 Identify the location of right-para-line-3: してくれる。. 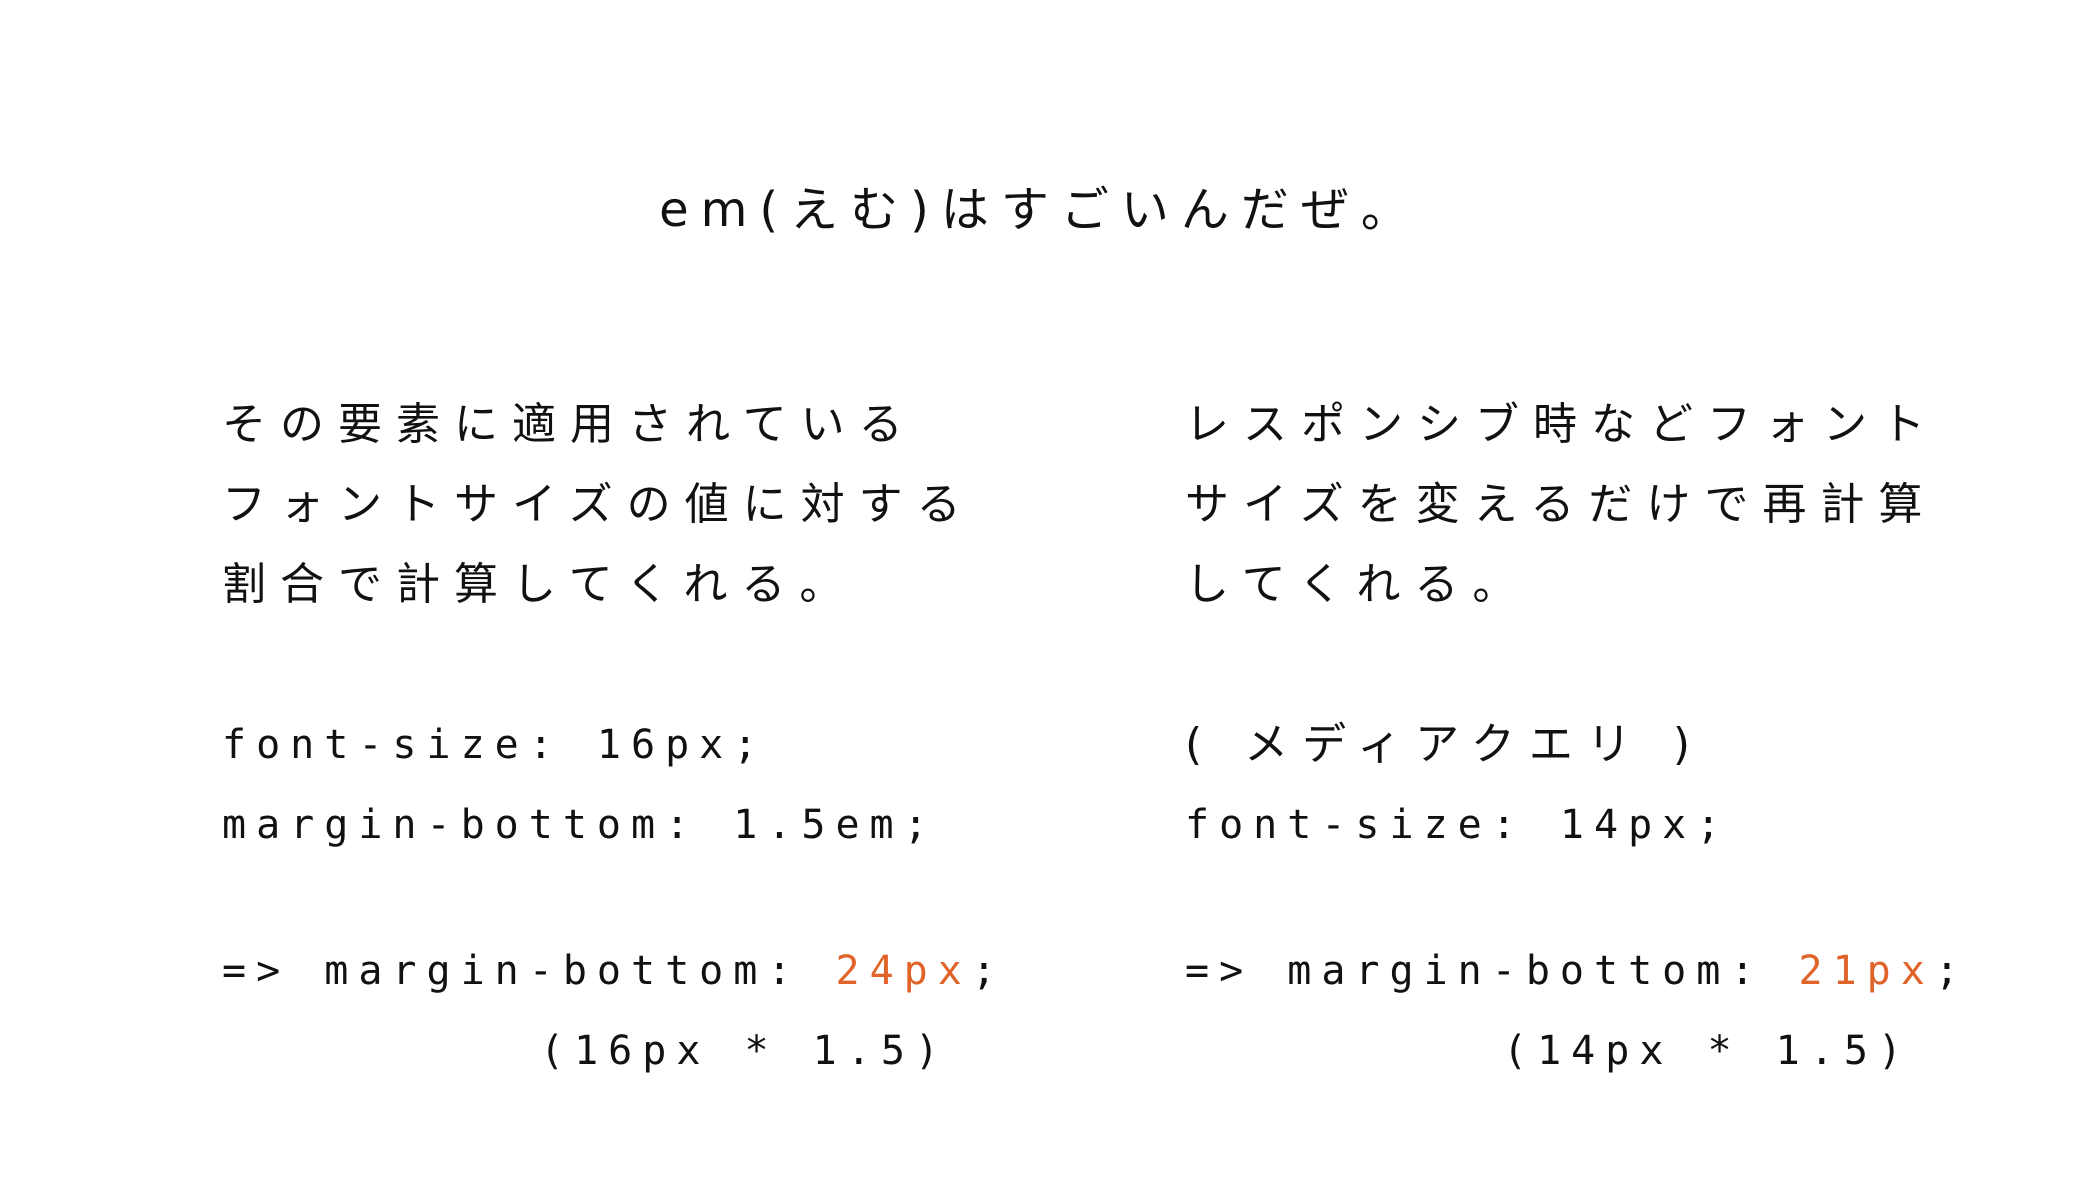
(1358, 584).